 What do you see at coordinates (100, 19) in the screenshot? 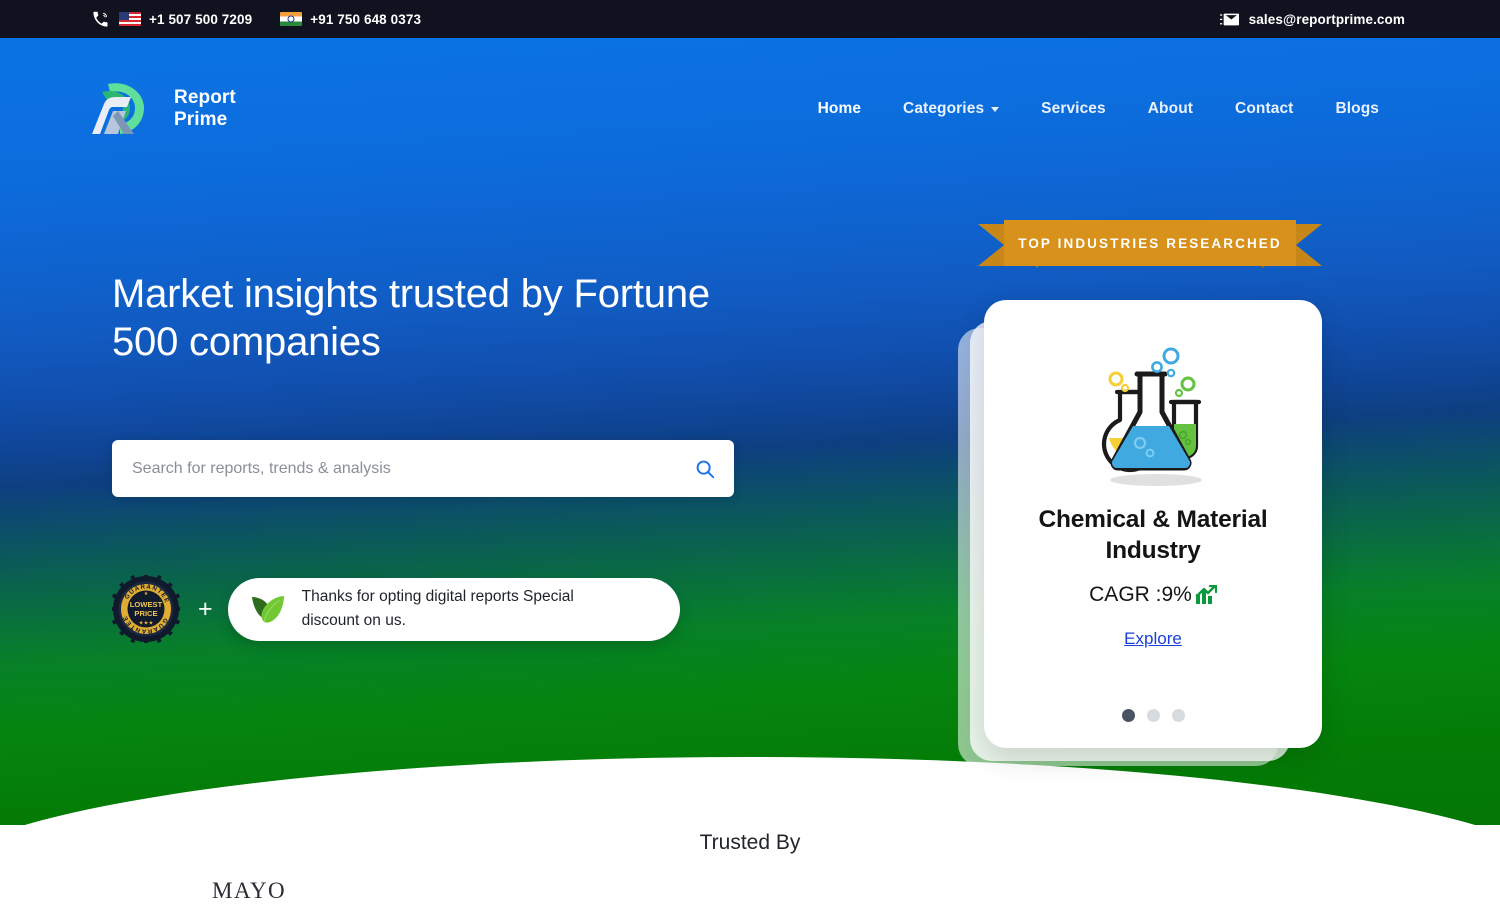
I see `phone-ring-icon` at bounding box center [100, 19].